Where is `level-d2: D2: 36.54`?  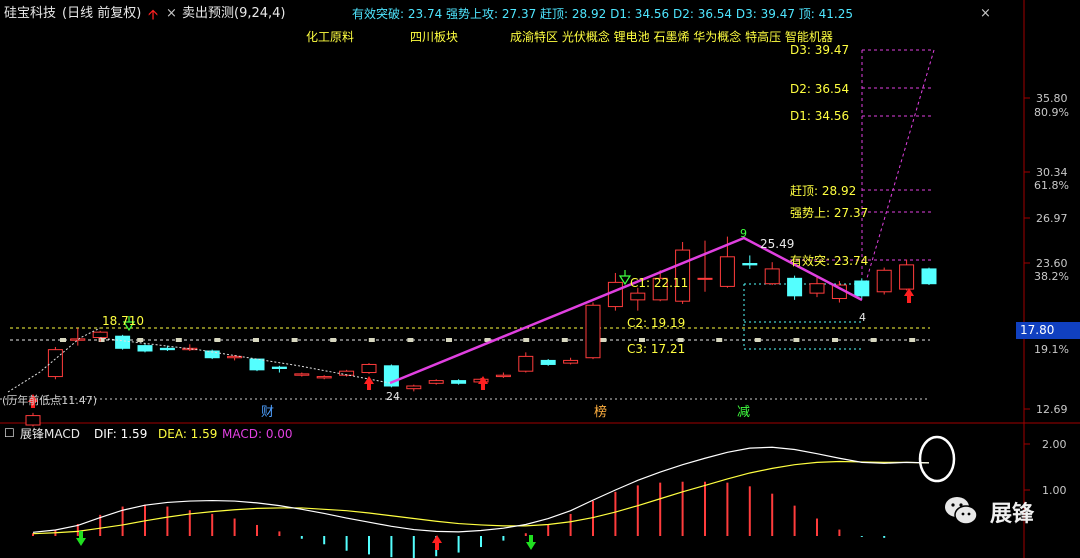 level-d2: D2: 36.54 is located at coordinates (820, 89).